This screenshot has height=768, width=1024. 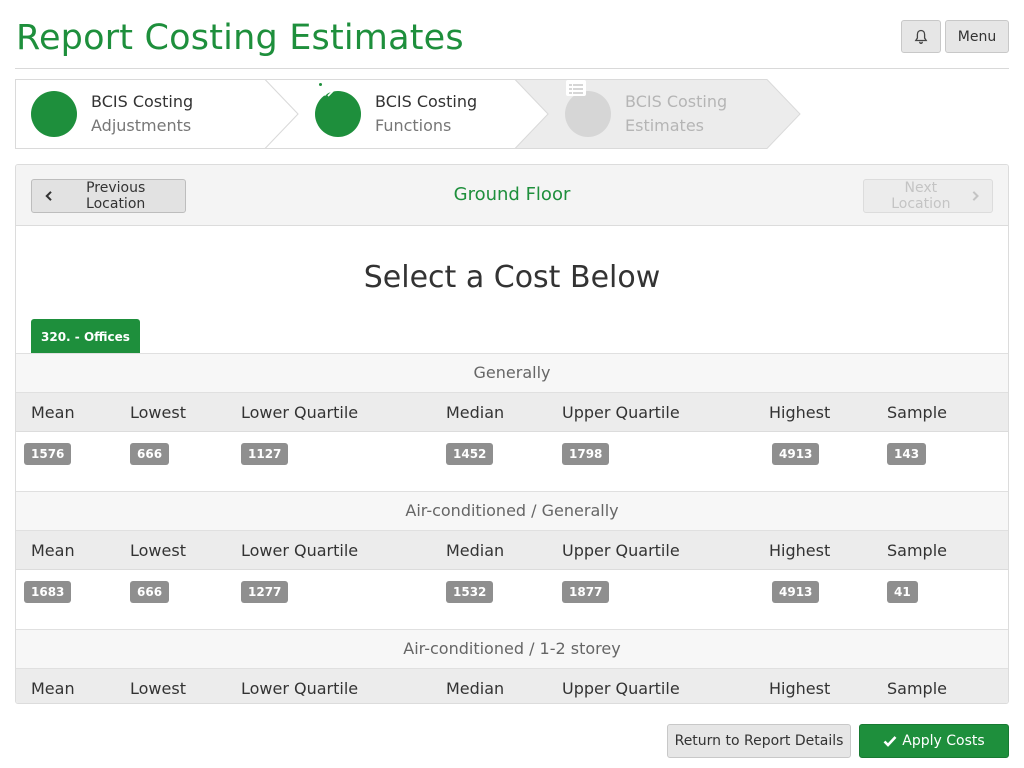 I want to click on lower-quartile-badge: 1277, so click(x=265, y=592).